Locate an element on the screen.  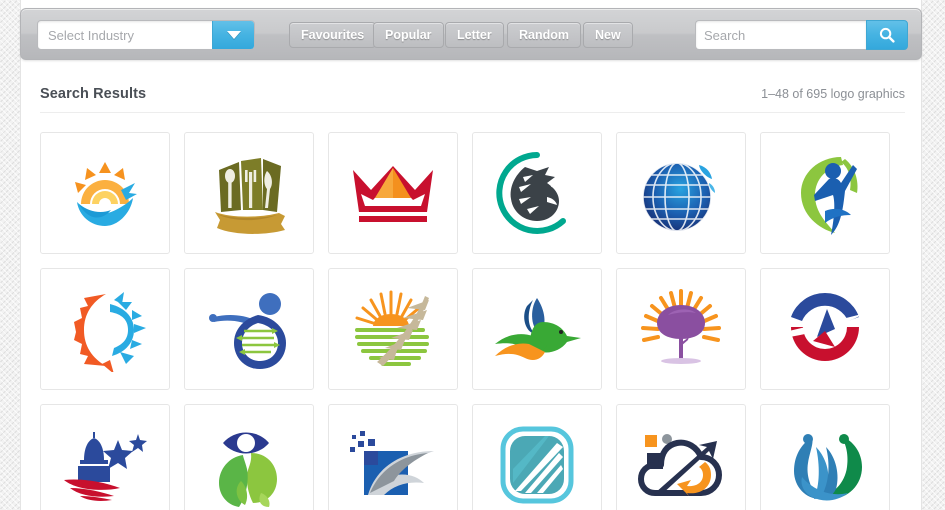
search-button is located at coordinates (887, 35).